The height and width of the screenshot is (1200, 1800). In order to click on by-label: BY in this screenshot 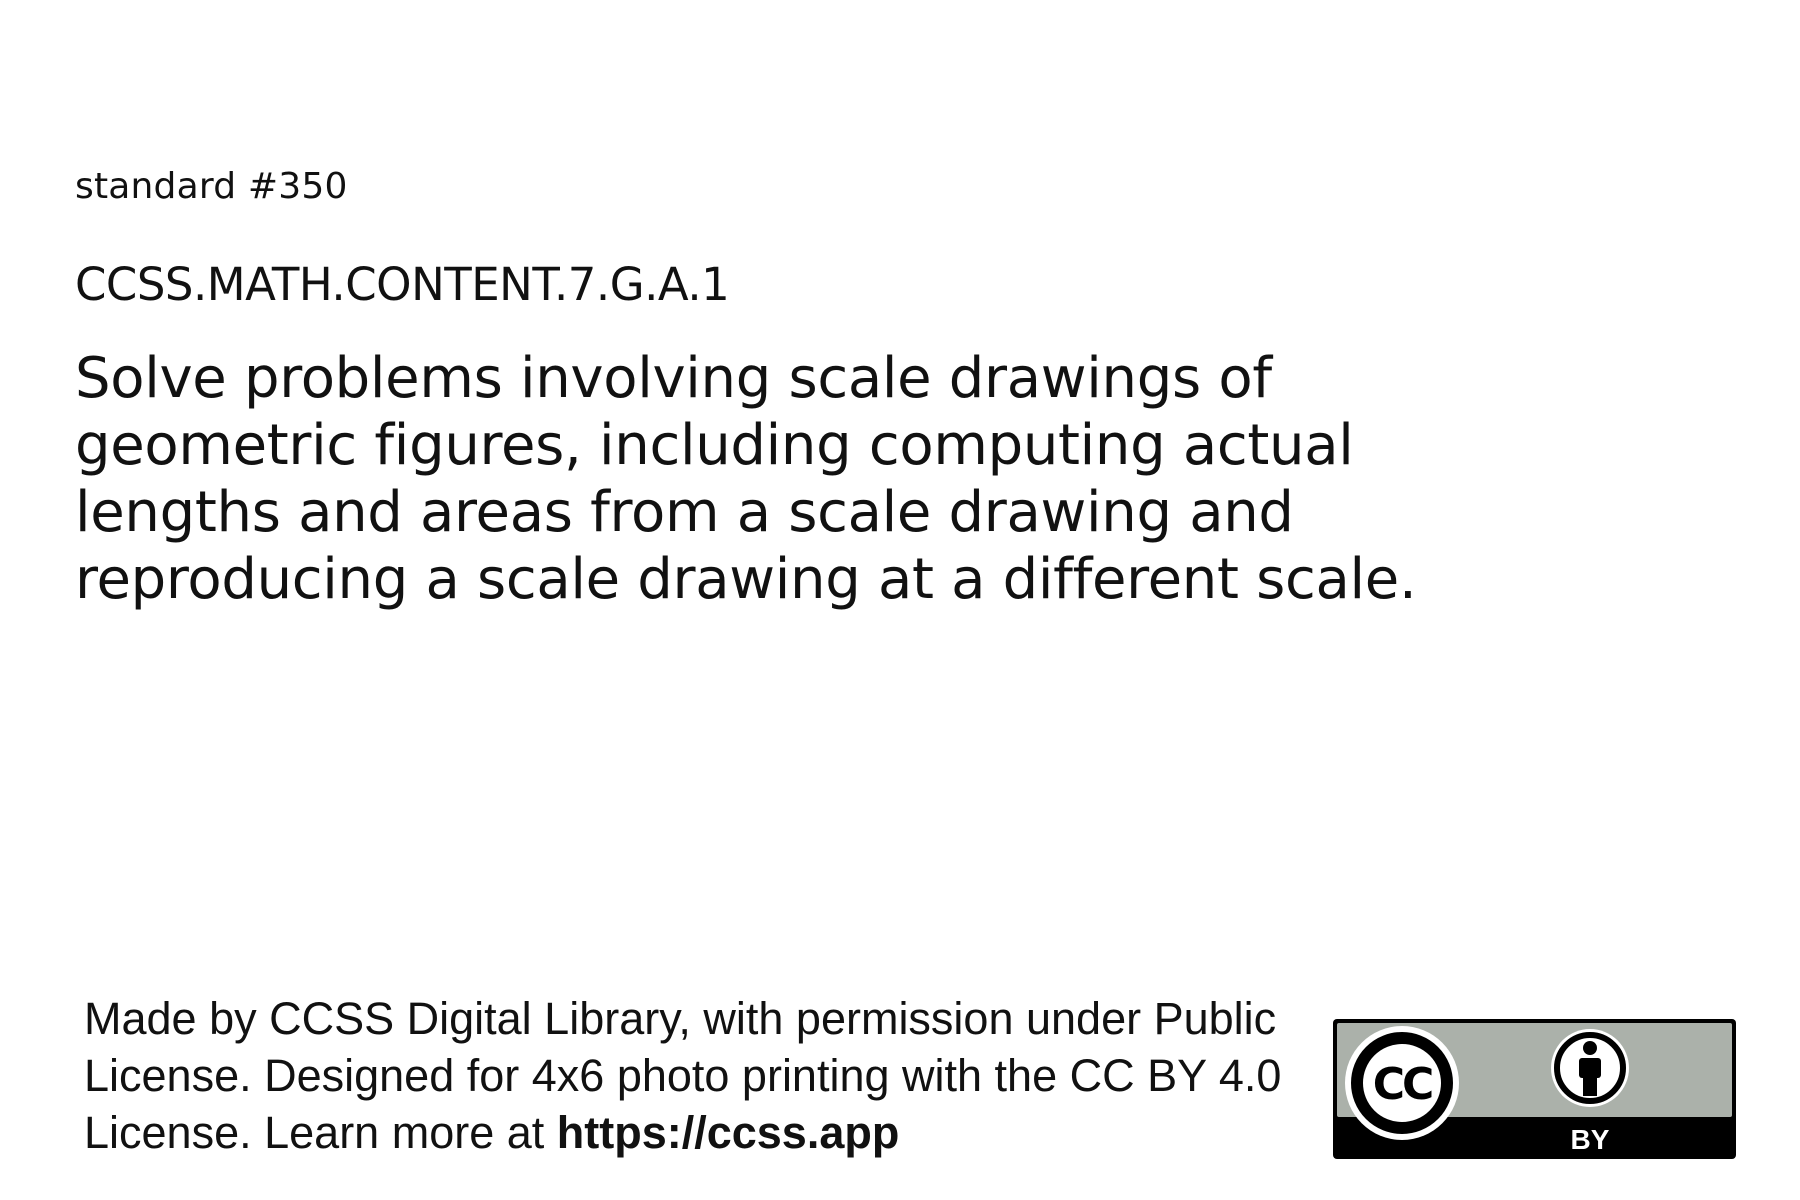, I will do `click(1590, 1139)`.